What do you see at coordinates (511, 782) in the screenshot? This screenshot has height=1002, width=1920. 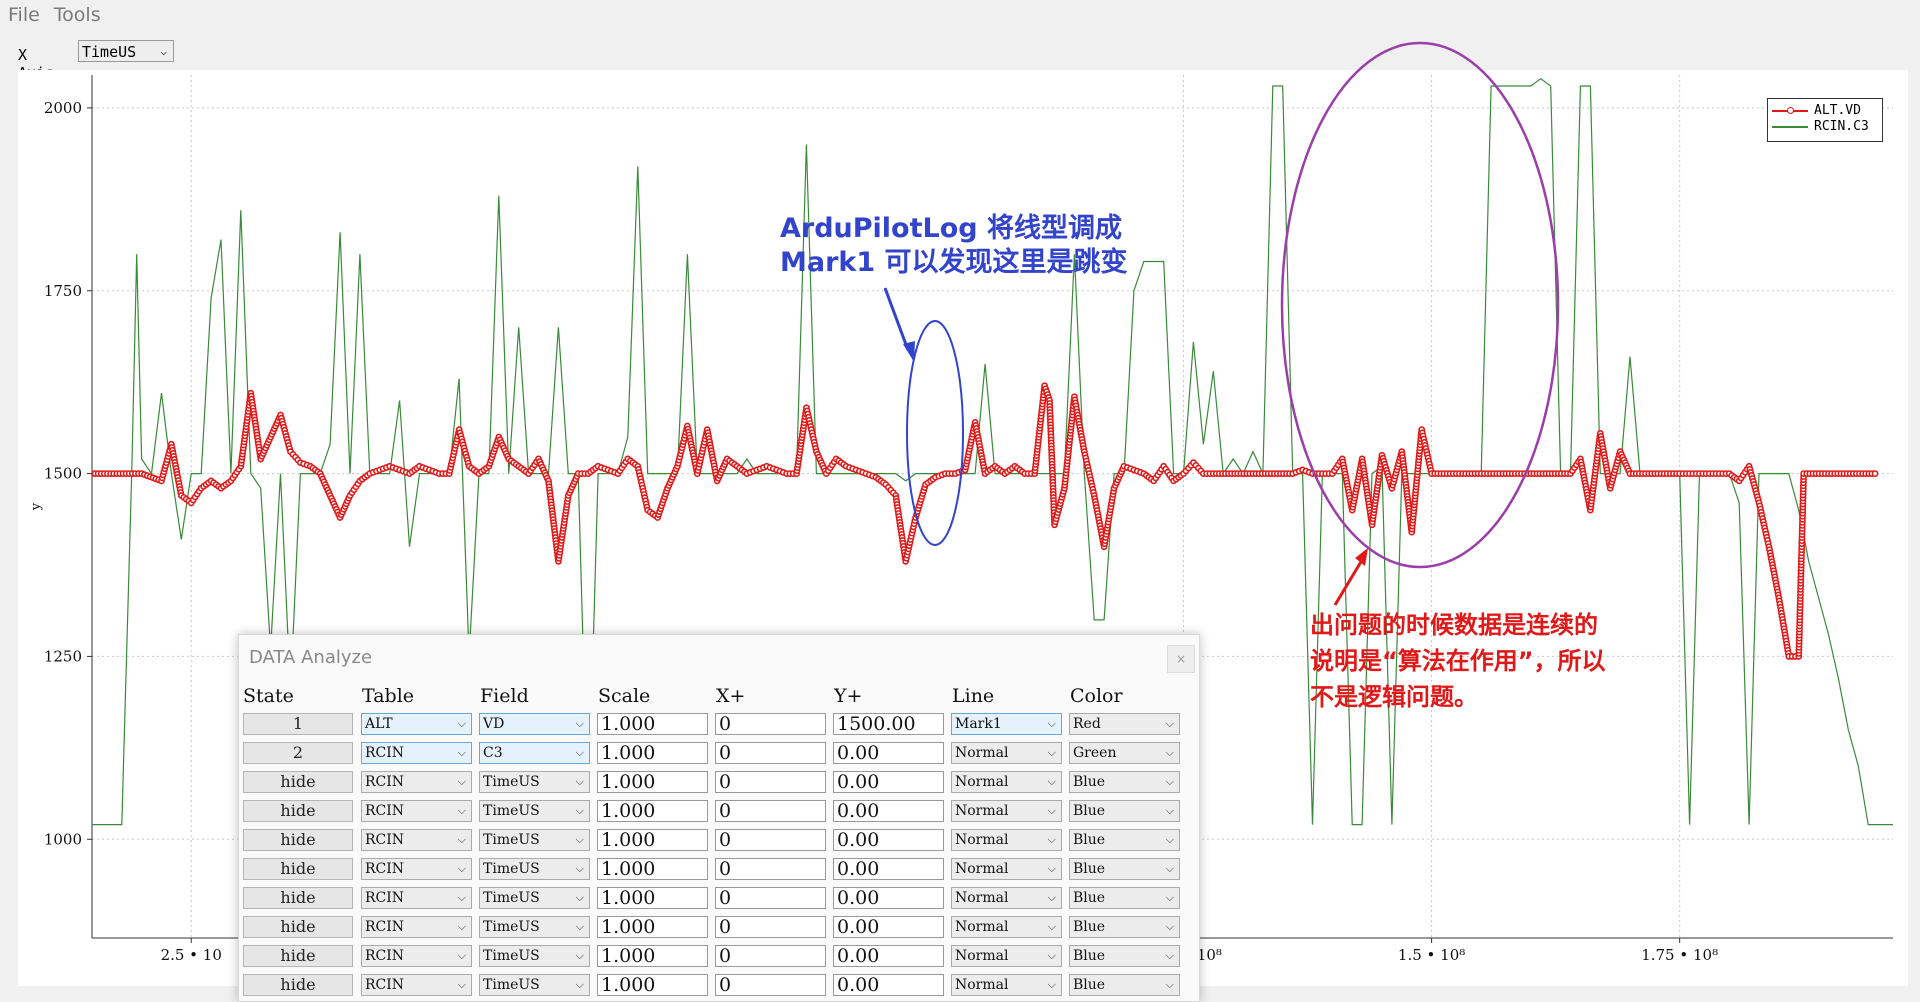 I see `field-select-value: TimeUS` at bounding box center [511, 782].